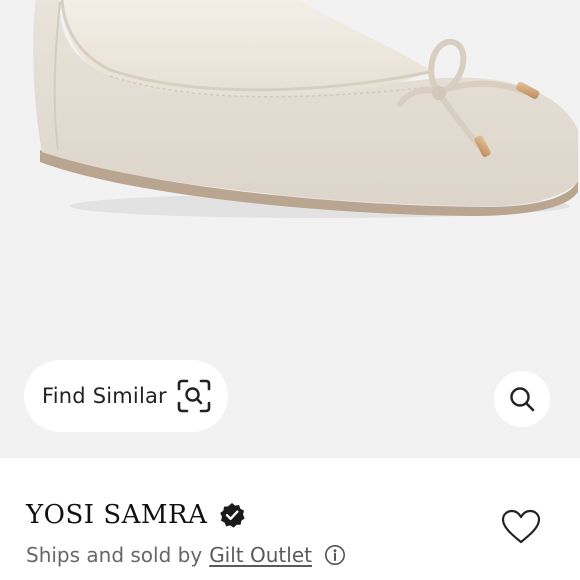 The height and width of the screenshot is (580, 580). I want to click on visual-search-button, so click(522, 399).